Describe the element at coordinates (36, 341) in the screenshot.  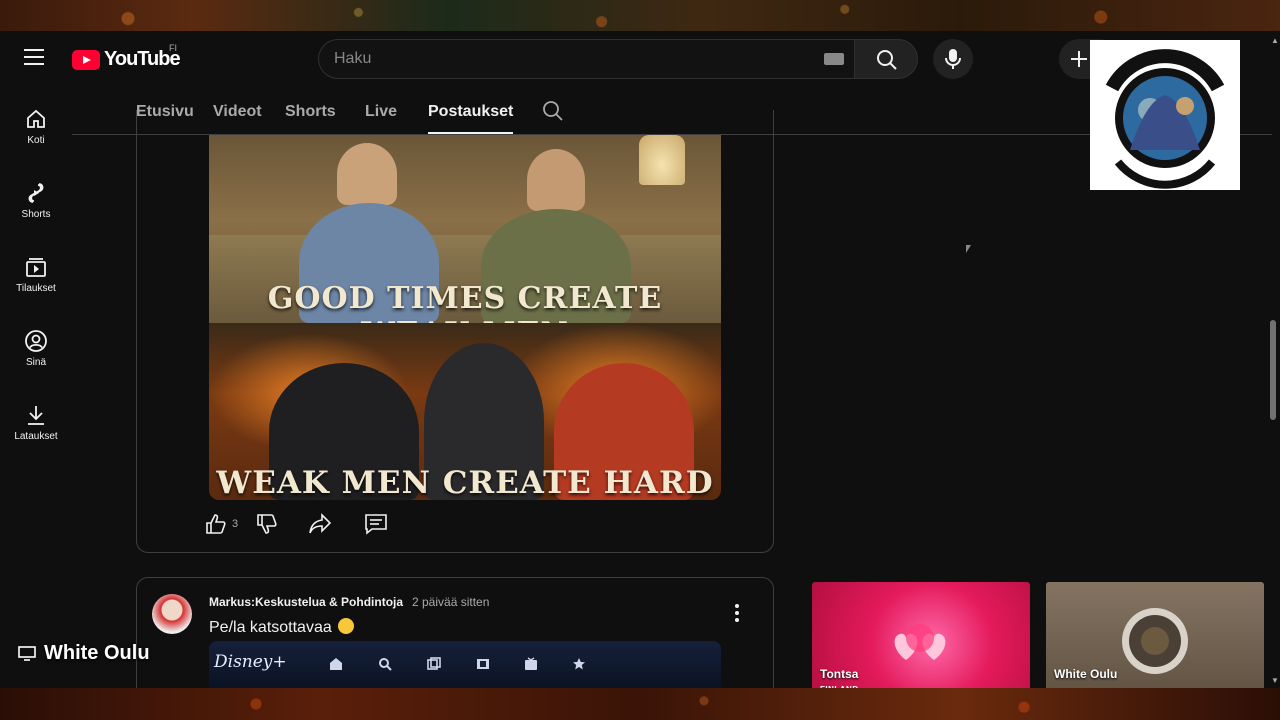
I see `account-icon` at that location.